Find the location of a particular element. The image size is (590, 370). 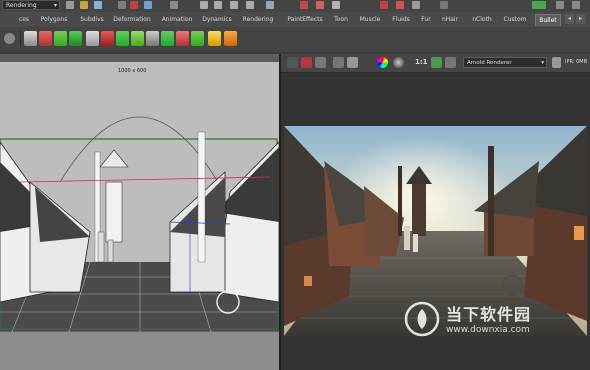

channel-box-icon is located at coordinates (560, 5).